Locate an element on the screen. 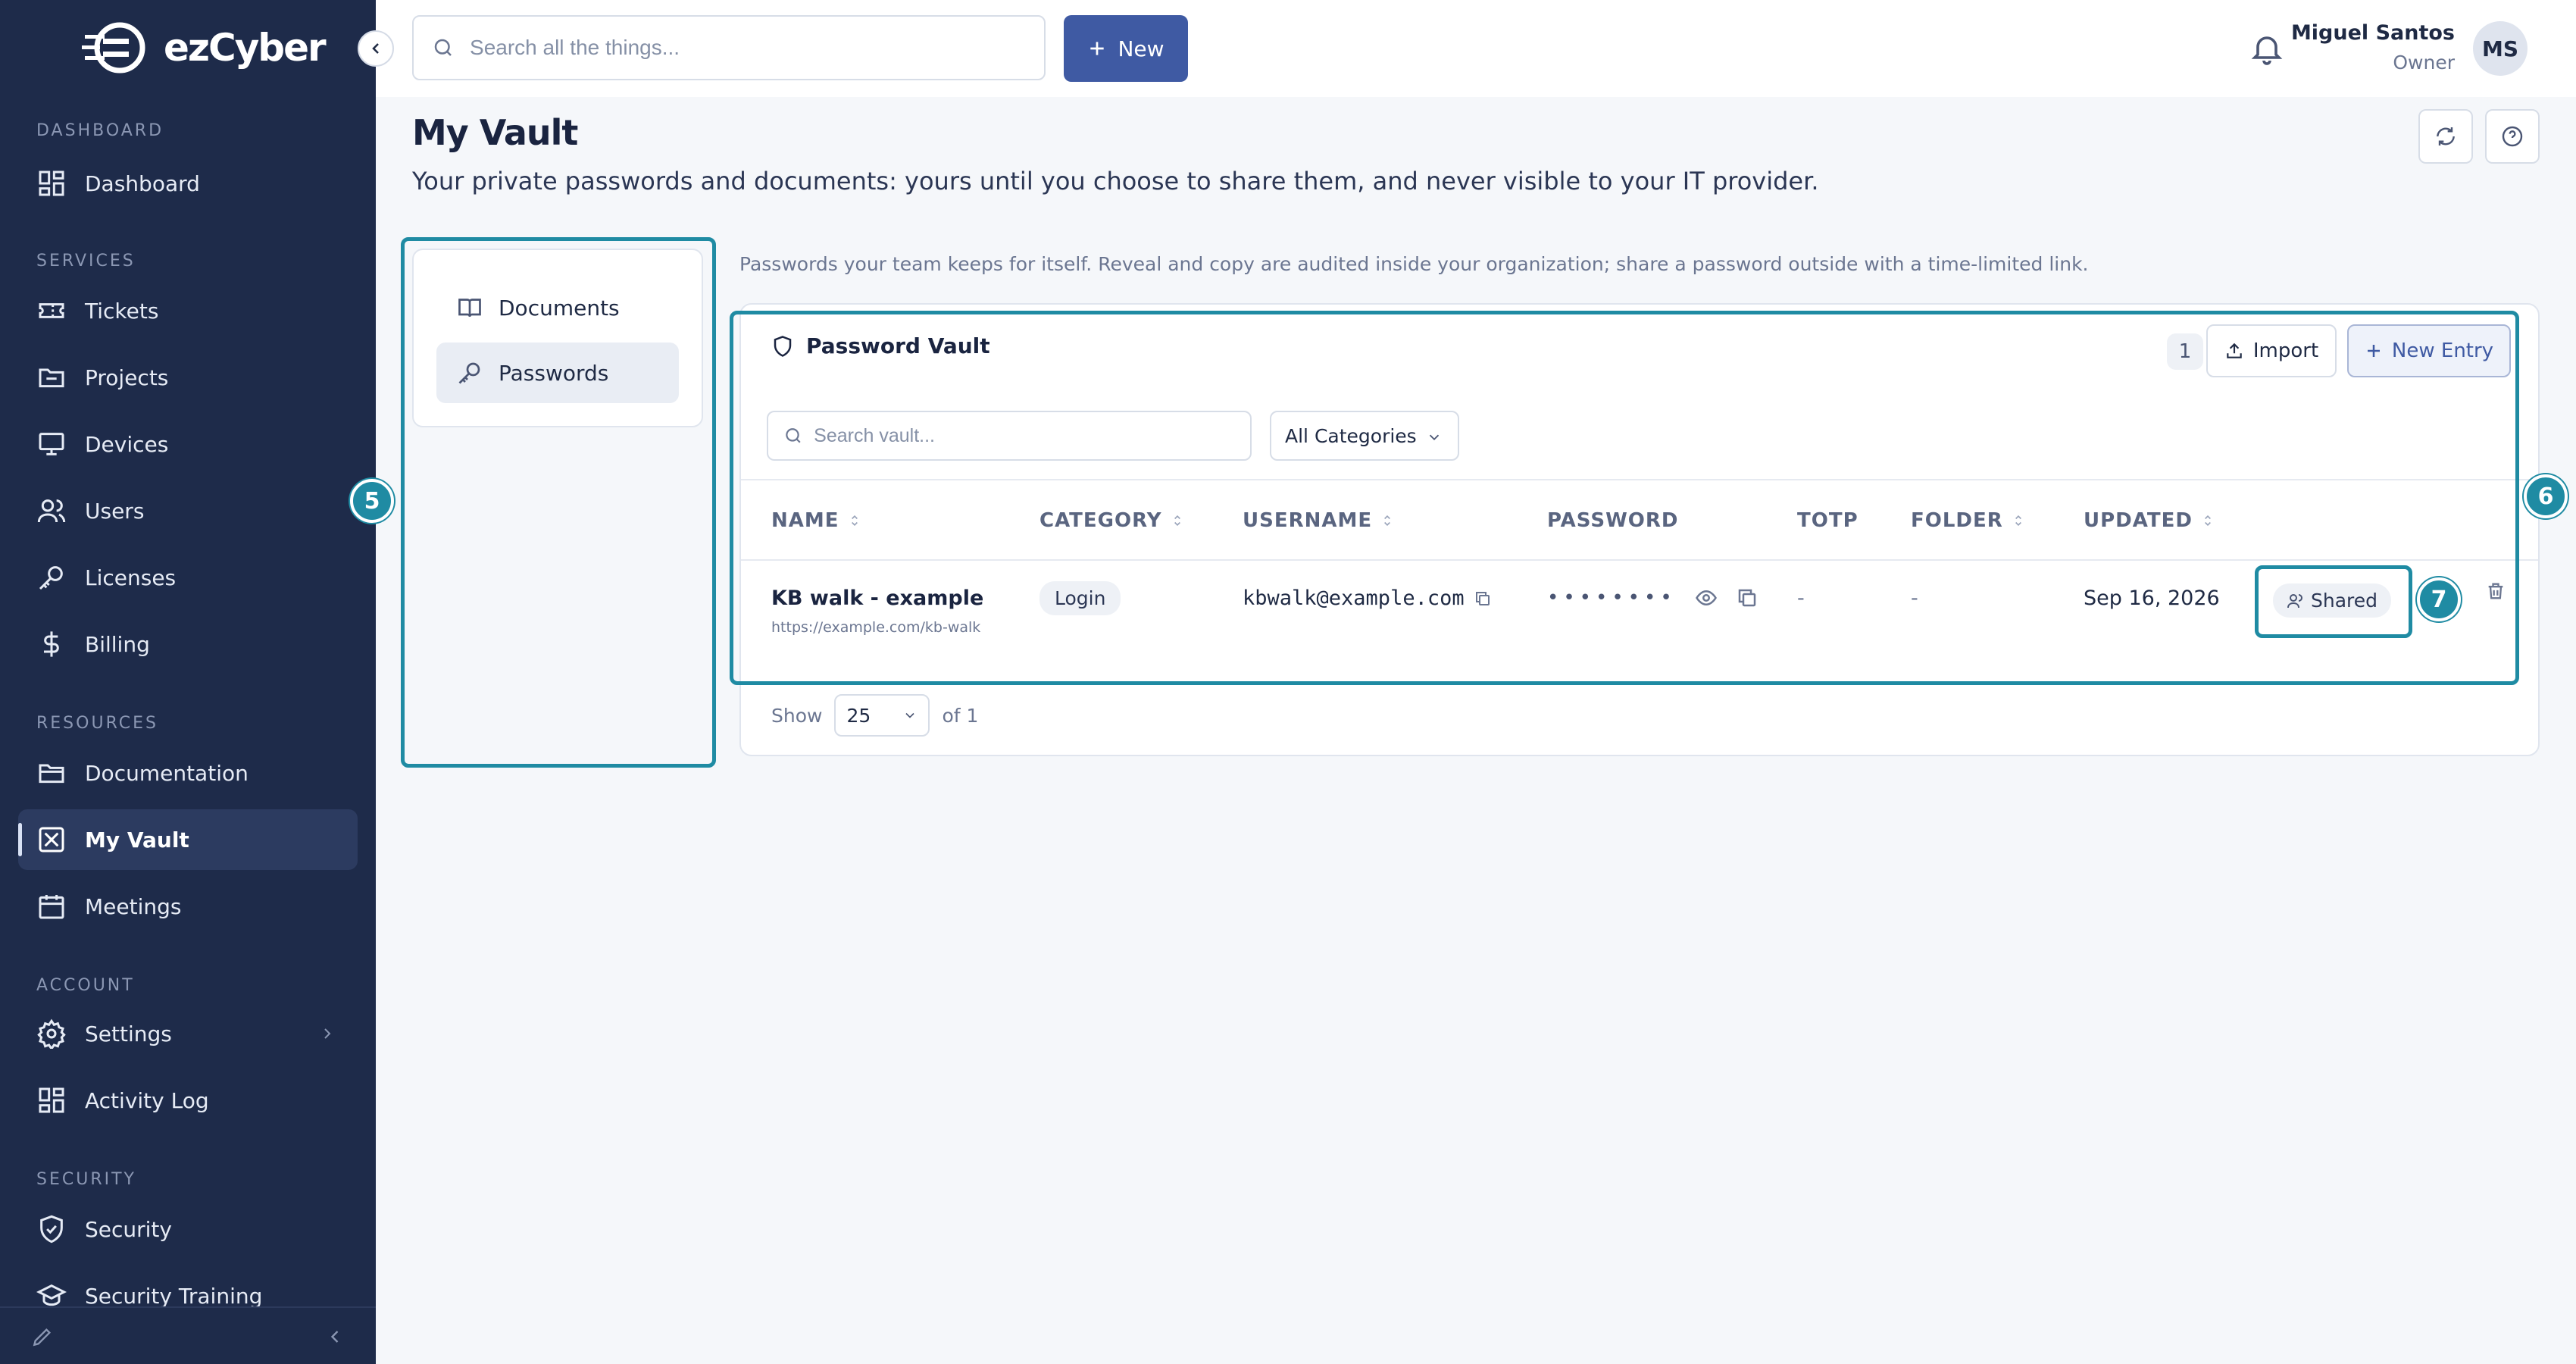 This screenshot has height=1364, width=2576. sidebar-item-label: Meetings is located at coordinates (133, 906).